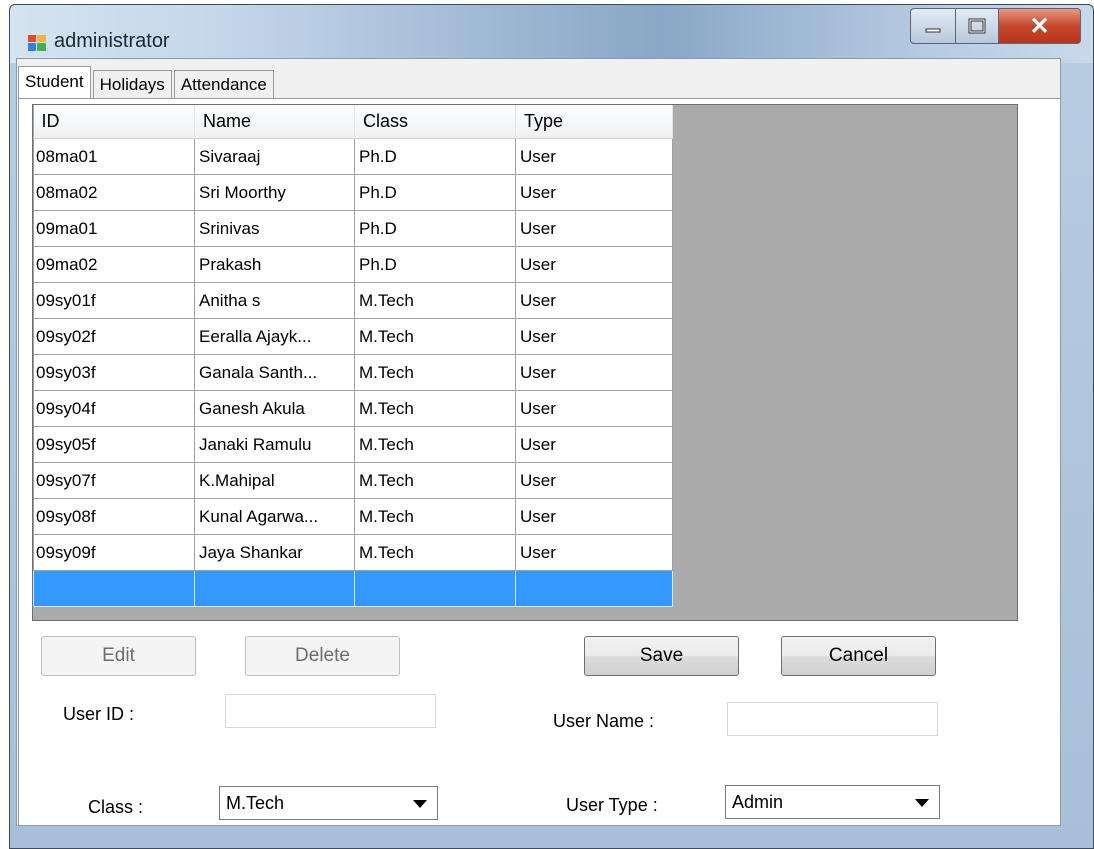 The height and width of the screenshot is (849, 1094). What do you see at coordinates (832, 802) in the screenshot?
I see `user-type-dropdown: Admin` at bounding box center [832, 802].